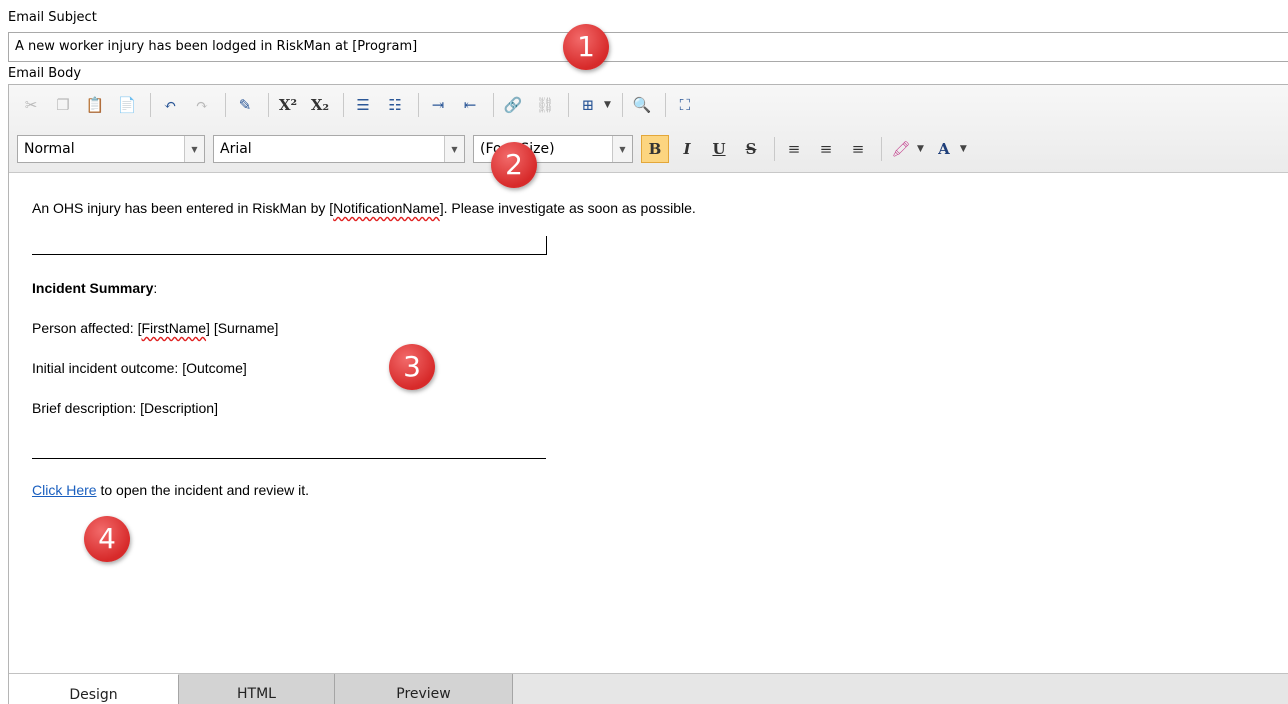 The height and width of the screenshot is (704, 1288). I want to click on text-cursor, so click(546, 245).